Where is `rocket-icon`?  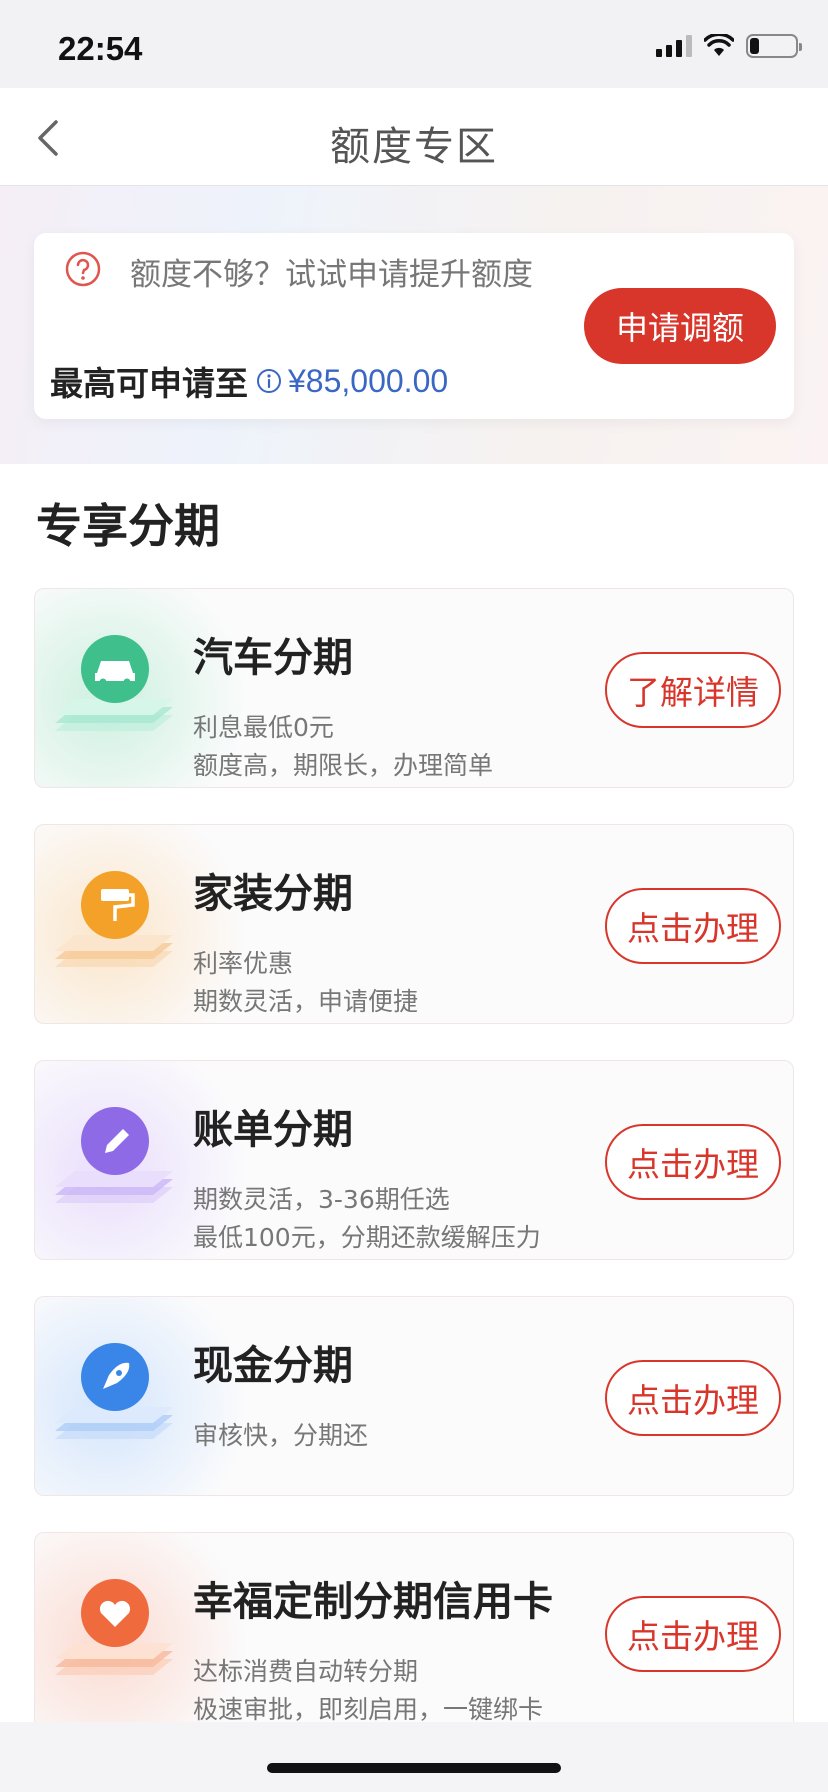 rocket-icon is located at coordinates (114, 1391).